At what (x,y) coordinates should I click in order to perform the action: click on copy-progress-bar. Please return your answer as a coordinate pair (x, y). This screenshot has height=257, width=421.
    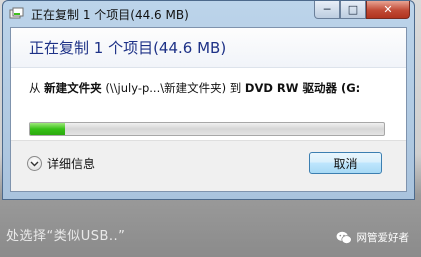
    Looking at the image, I should click on (207, 129).